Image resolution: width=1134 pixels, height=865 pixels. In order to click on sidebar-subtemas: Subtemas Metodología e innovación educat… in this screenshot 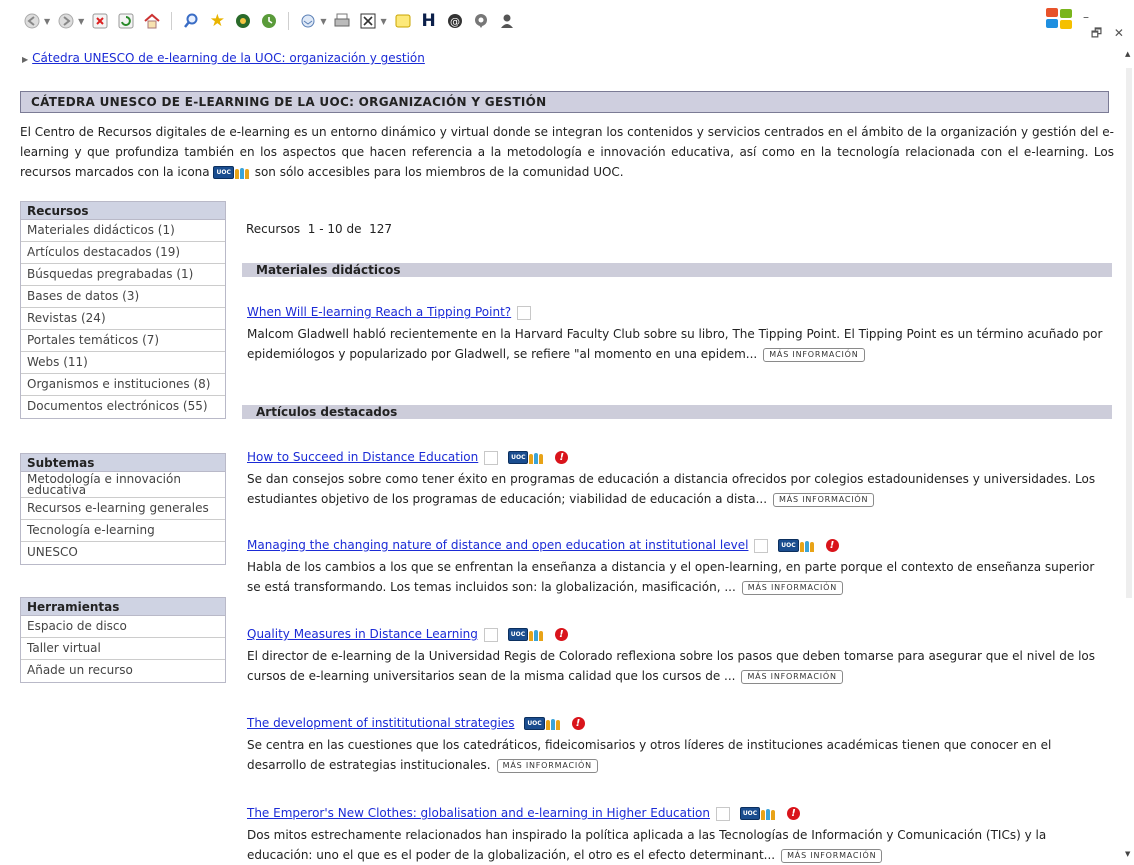, I will do `click(123, 509)`.